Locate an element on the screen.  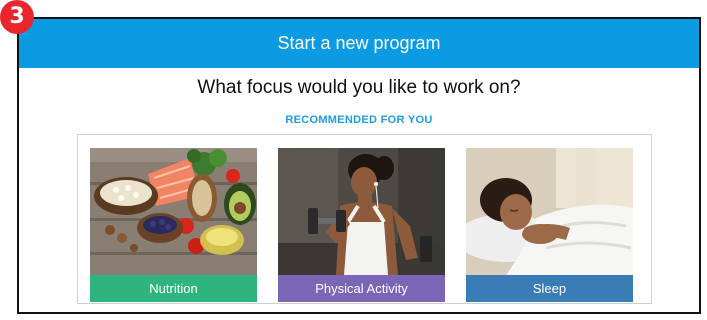
sleeping-woman-image is located at coordinates (549, 211).